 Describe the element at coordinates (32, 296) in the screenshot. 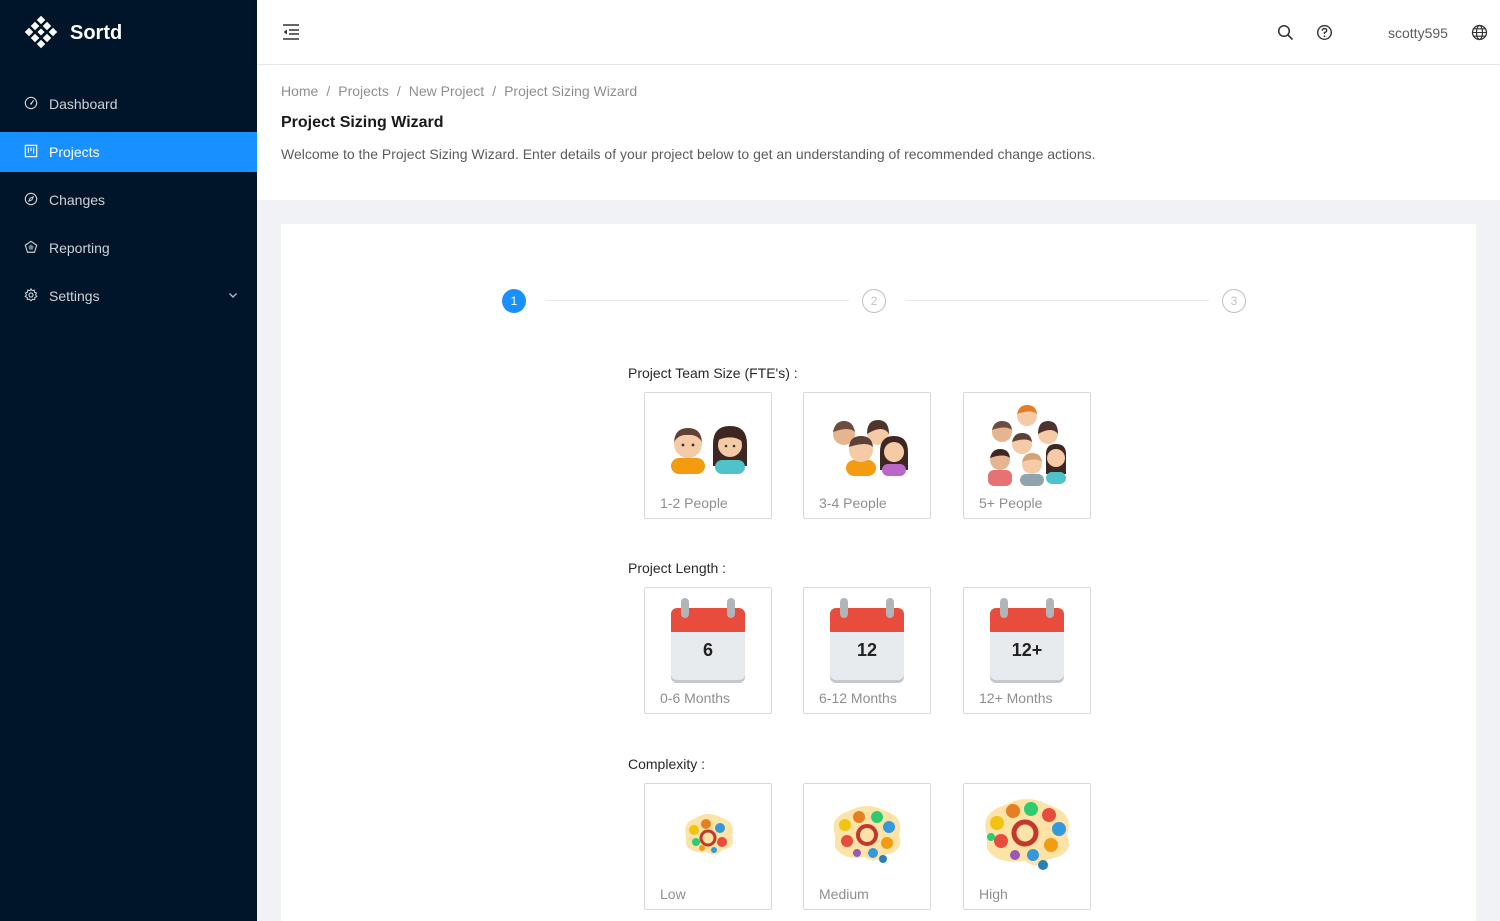

I see `gear-icon` at that location.